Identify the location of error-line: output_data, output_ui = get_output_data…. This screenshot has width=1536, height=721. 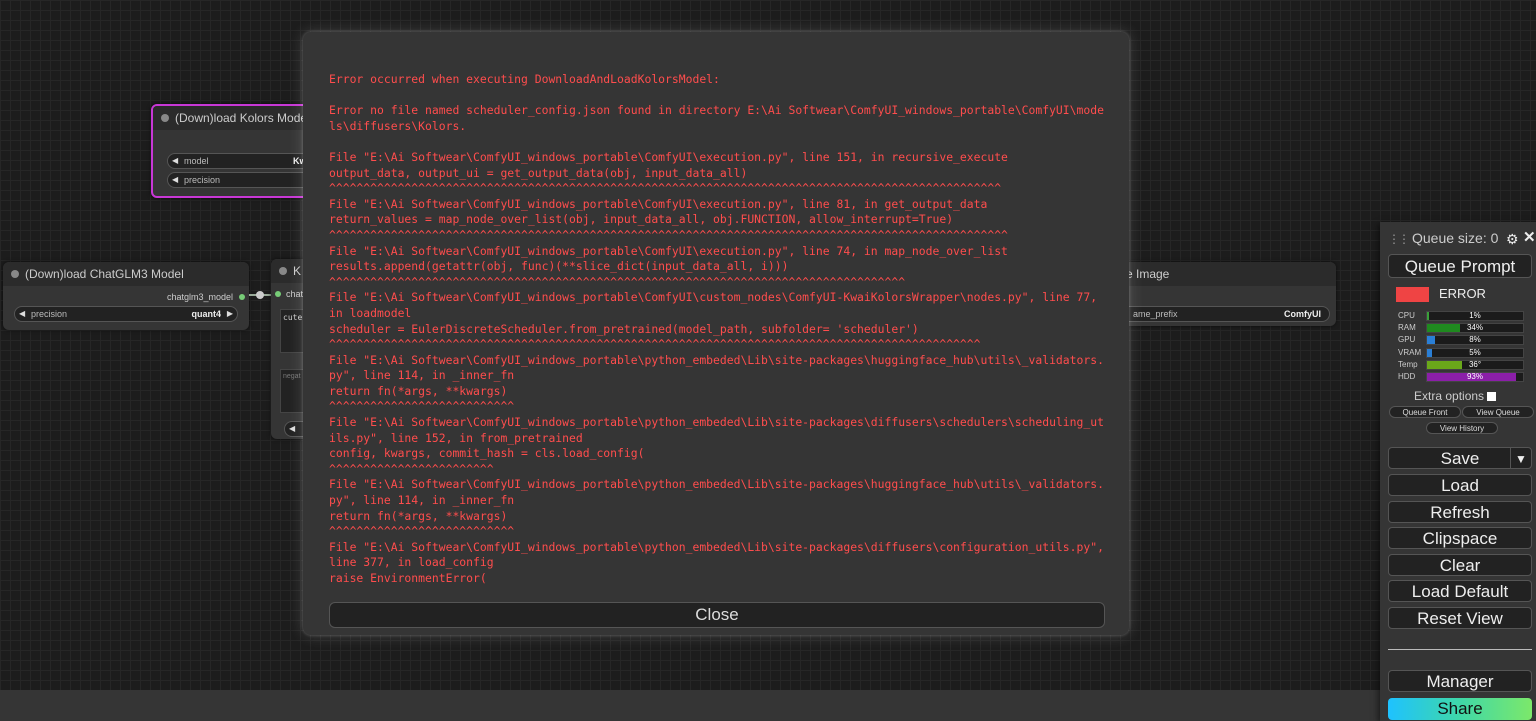
(538, 172).